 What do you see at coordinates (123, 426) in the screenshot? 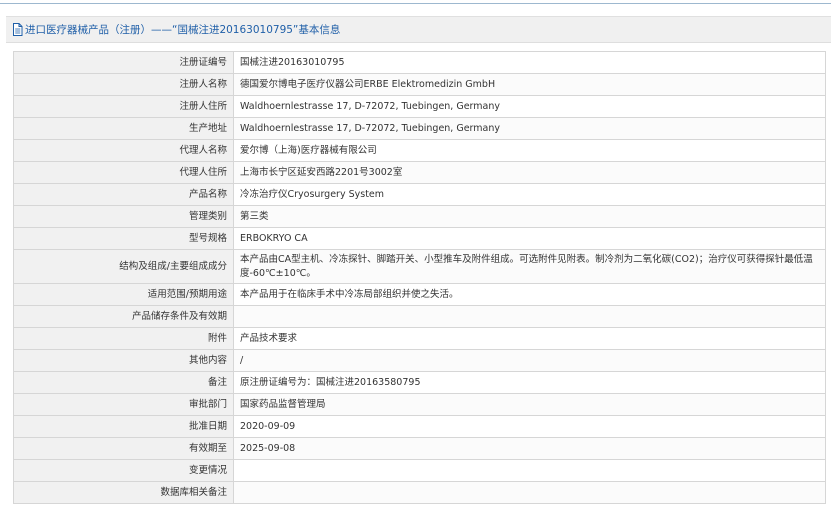
I see `row-label: 批准日期` at bounding box center [123, 426].